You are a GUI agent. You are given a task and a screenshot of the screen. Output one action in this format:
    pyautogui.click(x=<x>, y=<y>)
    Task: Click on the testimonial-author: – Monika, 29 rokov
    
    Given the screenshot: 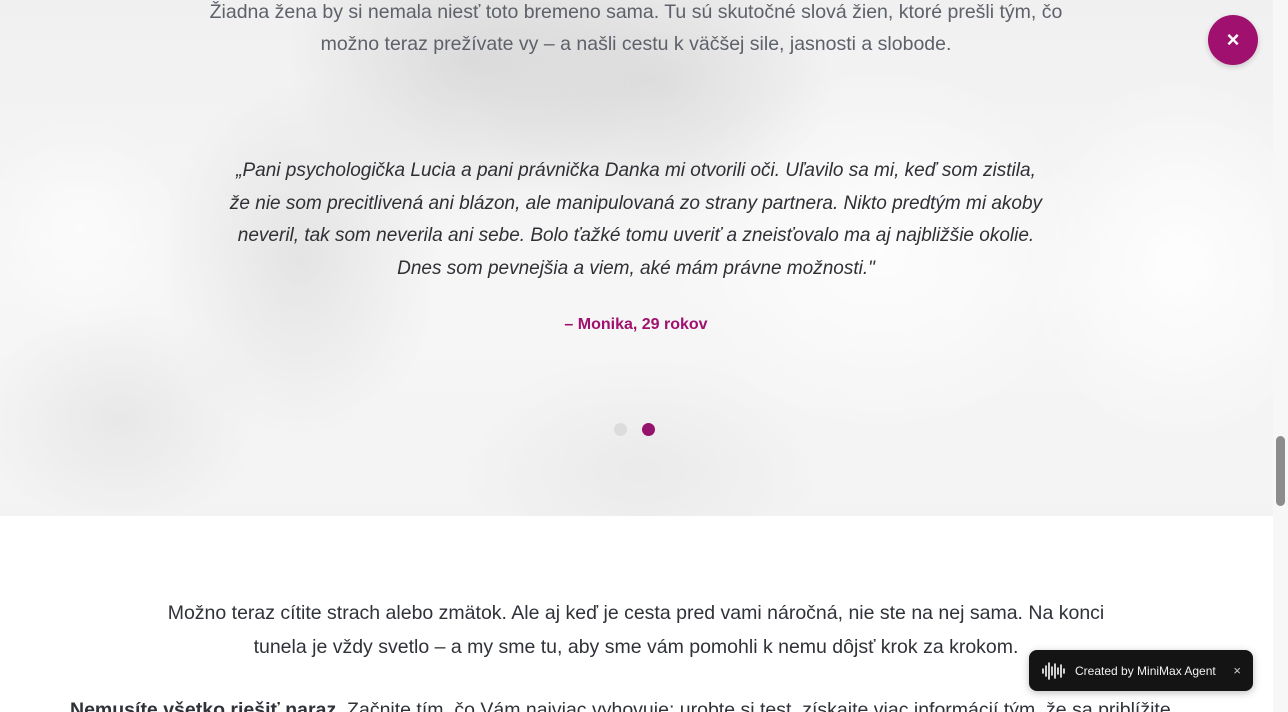 What is the action you would take?
    pyautogui.click(x=636, y=324)
    